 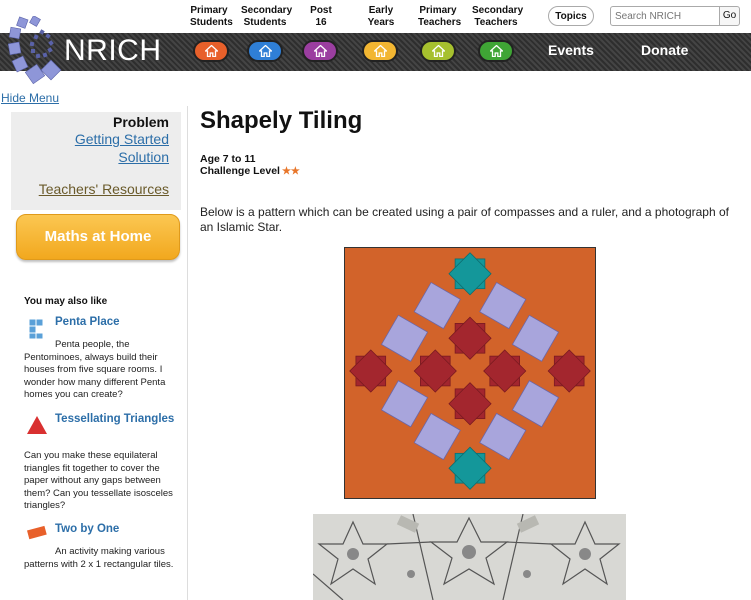 What do you see at coordinates (122, 139) in the screenshot?
I see `getting-started-link: Getting Started` at bounding box center [122, 139].